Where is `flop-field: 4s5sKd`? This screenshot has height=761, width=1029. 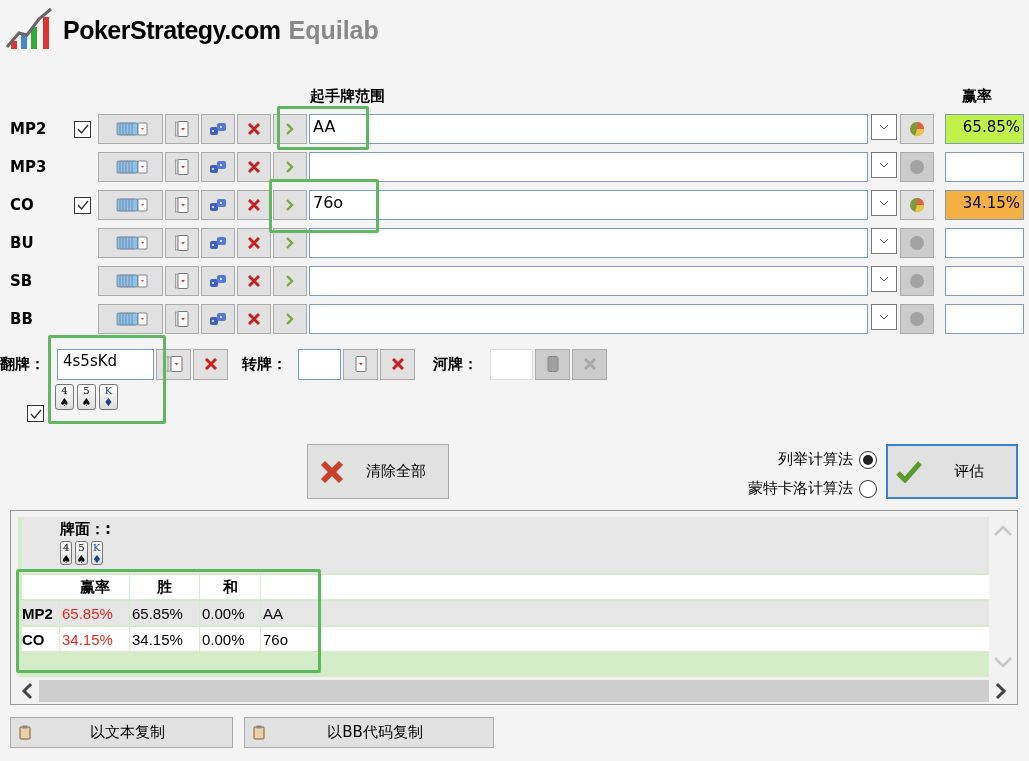 flop-field: 4s5sKd is located at coordinates (105, 364).